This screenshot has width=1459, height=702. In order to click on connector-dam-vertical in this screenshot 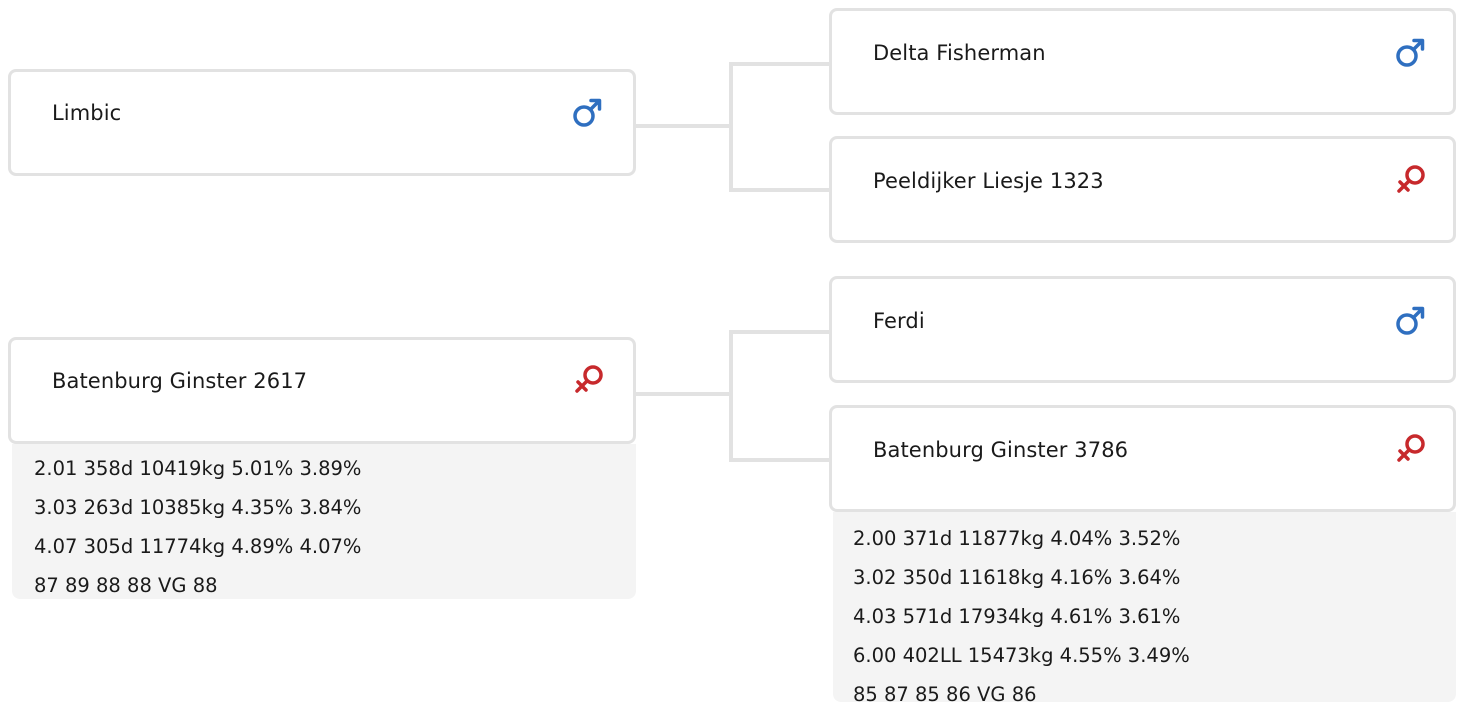, I will do `click(731, 396)`.